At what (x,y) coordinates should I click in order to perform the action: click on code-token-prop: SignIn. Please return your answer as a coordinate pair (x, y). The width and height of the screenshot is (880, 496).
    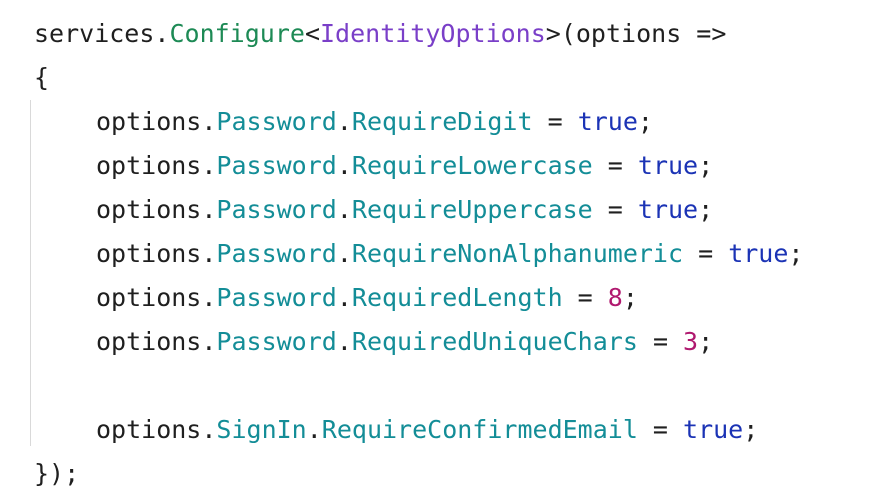
    Looking at the image, I should click on (261, 429).